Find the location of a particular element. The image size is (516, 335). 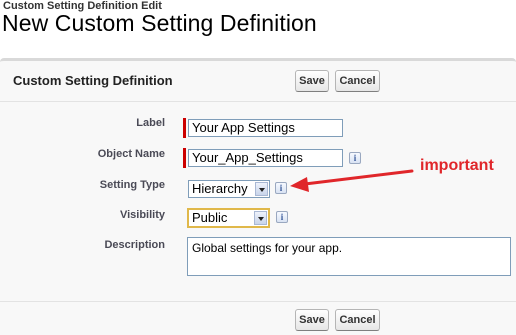

visibility-select: Public is located at coordinates (228, 218).